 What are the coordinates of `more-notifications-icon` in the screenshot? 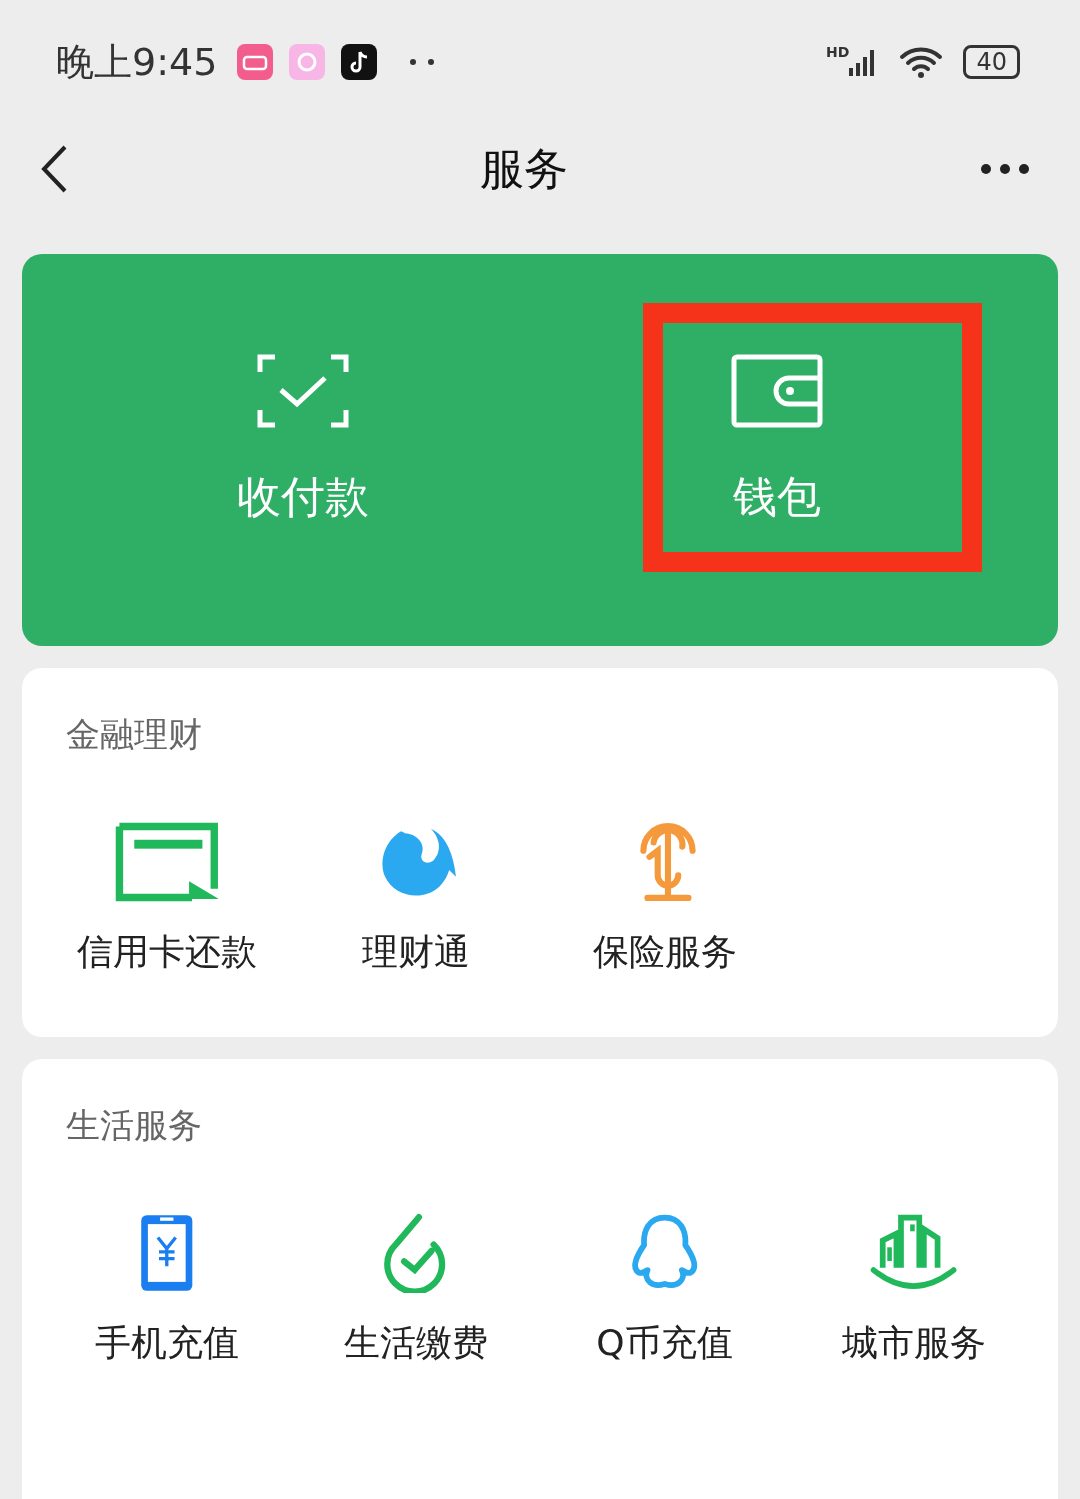 It's located at (422, 62).